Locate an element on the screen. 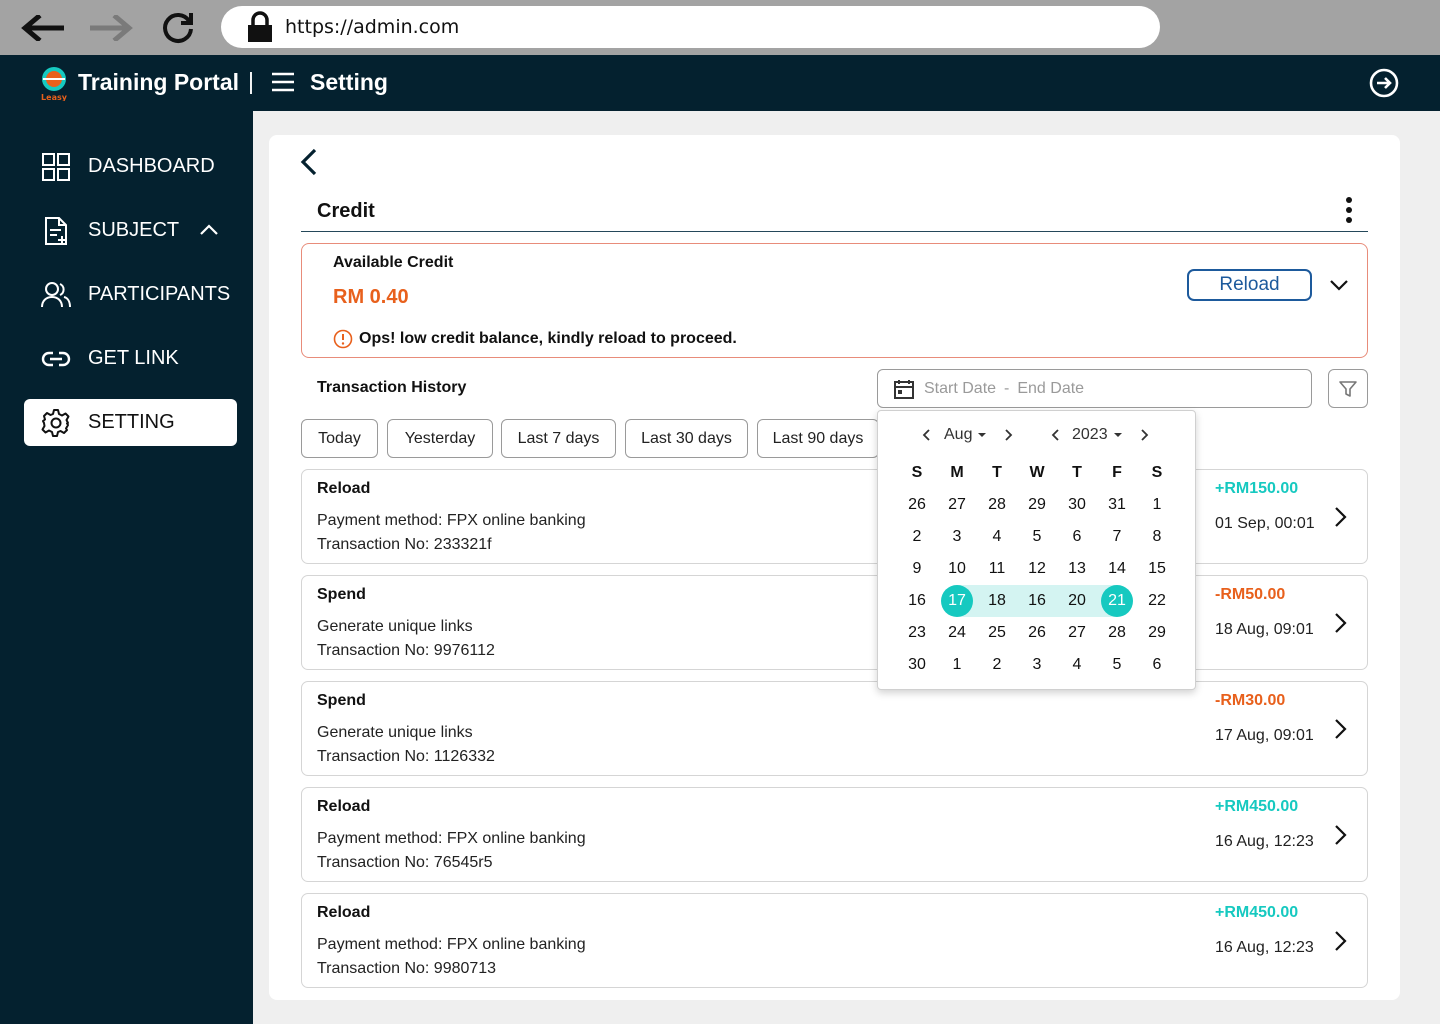 The image size is (1440, 1024). next-month-icon is located at coordinates (1008, 435).